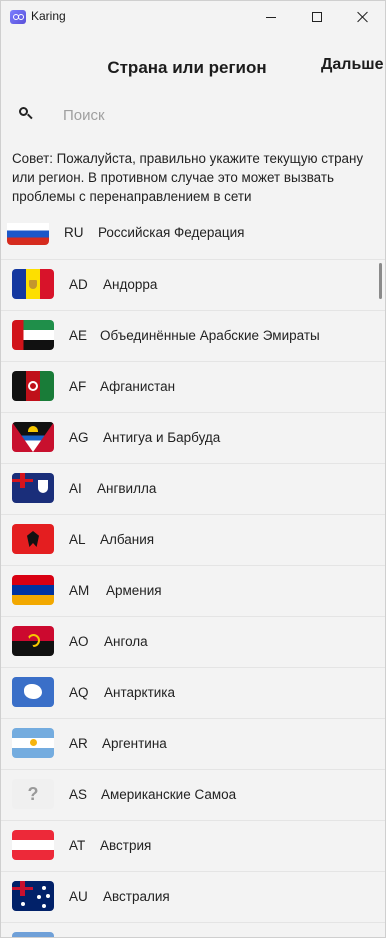 This screenshot has width=386, height=938. Describe the element at coordinates (33, 641) in the screenshot. I see `ao-flag-icon` at that location.